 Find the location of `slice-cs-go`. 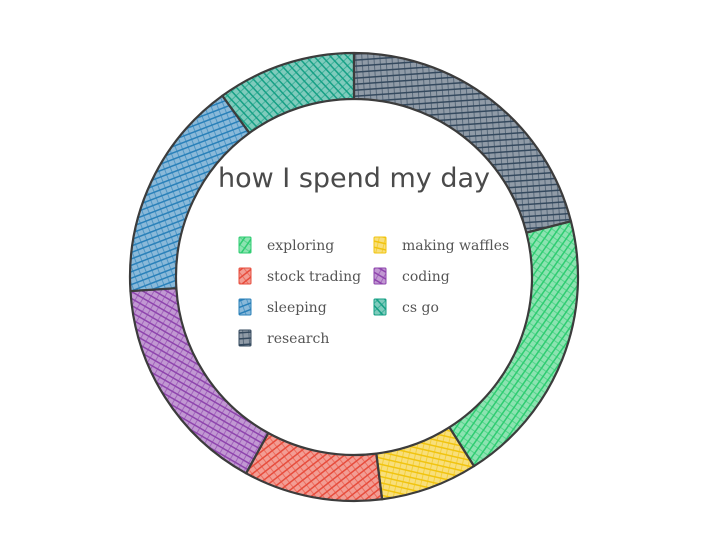

slice-cs-go is located at coordinates (288, 93).